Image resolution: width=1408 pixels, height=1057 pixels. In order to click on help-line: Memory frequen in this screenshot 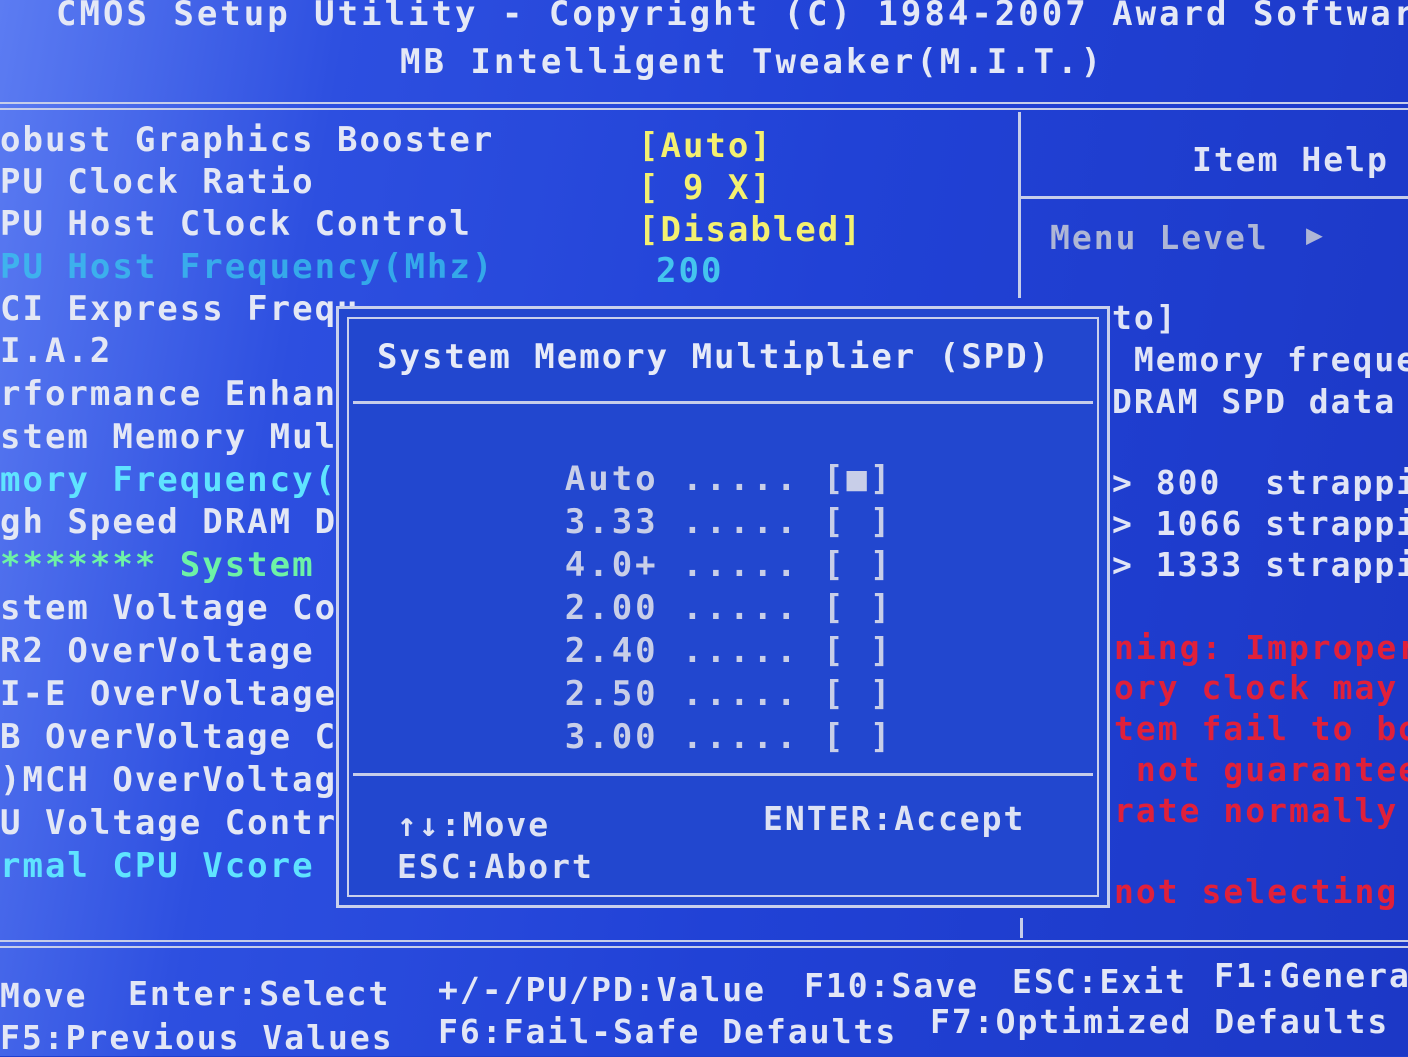, I will do `click(1260, 359)`.